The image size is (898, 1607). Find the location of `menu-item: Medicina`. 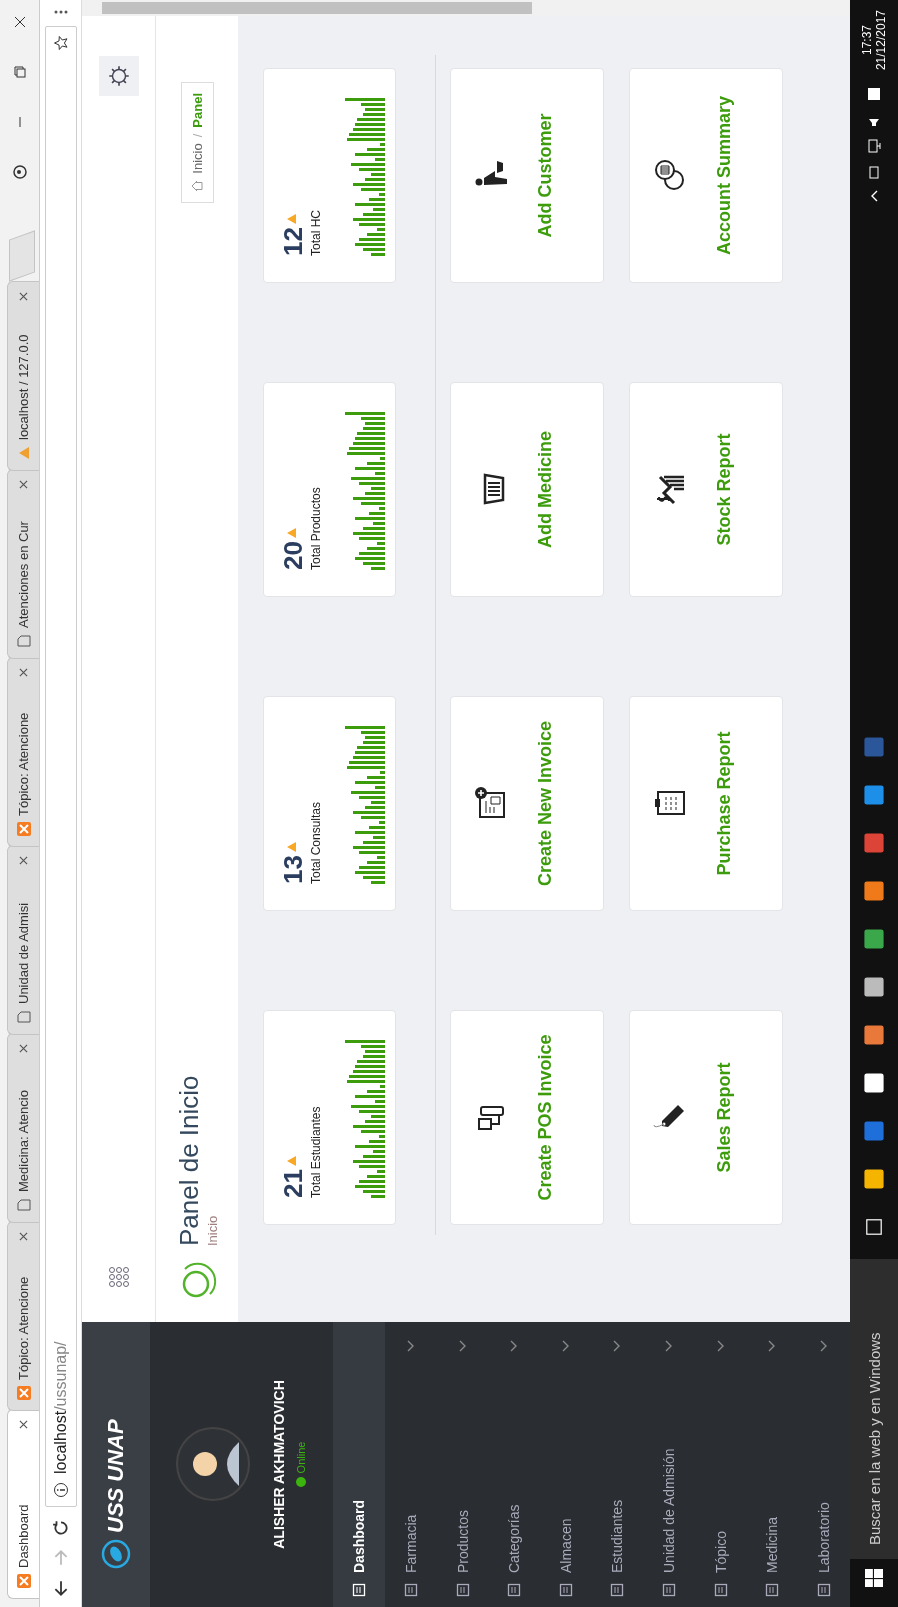

menu-item: Medicina is located at coordinates (772, 1464).